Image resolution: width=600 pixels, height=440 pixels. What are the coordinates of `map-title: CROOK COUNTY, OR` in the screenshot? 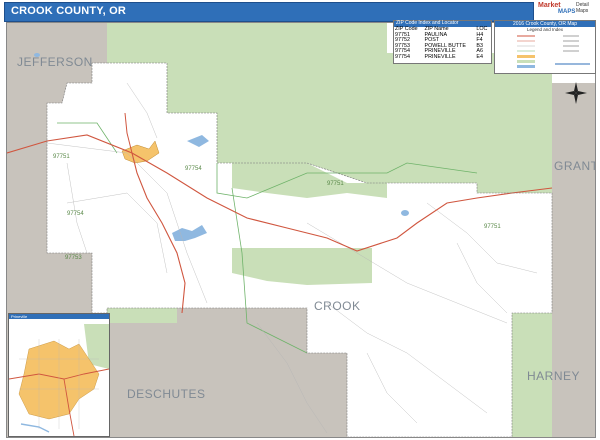 It's located at (69, 11).